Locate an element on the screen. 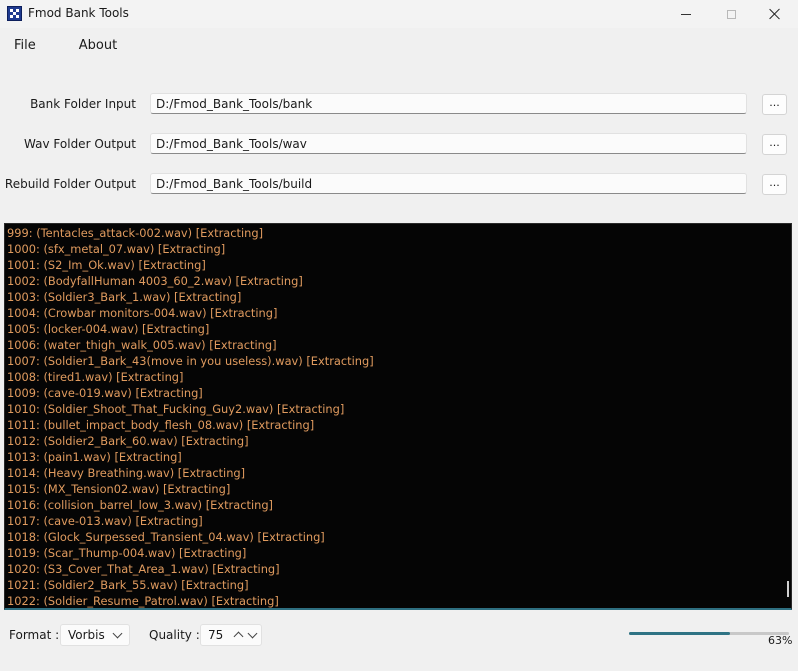 This screenshot has width=798, height=671. title-bar: Fmod Bank Tools is located at coordinates (399, 14).